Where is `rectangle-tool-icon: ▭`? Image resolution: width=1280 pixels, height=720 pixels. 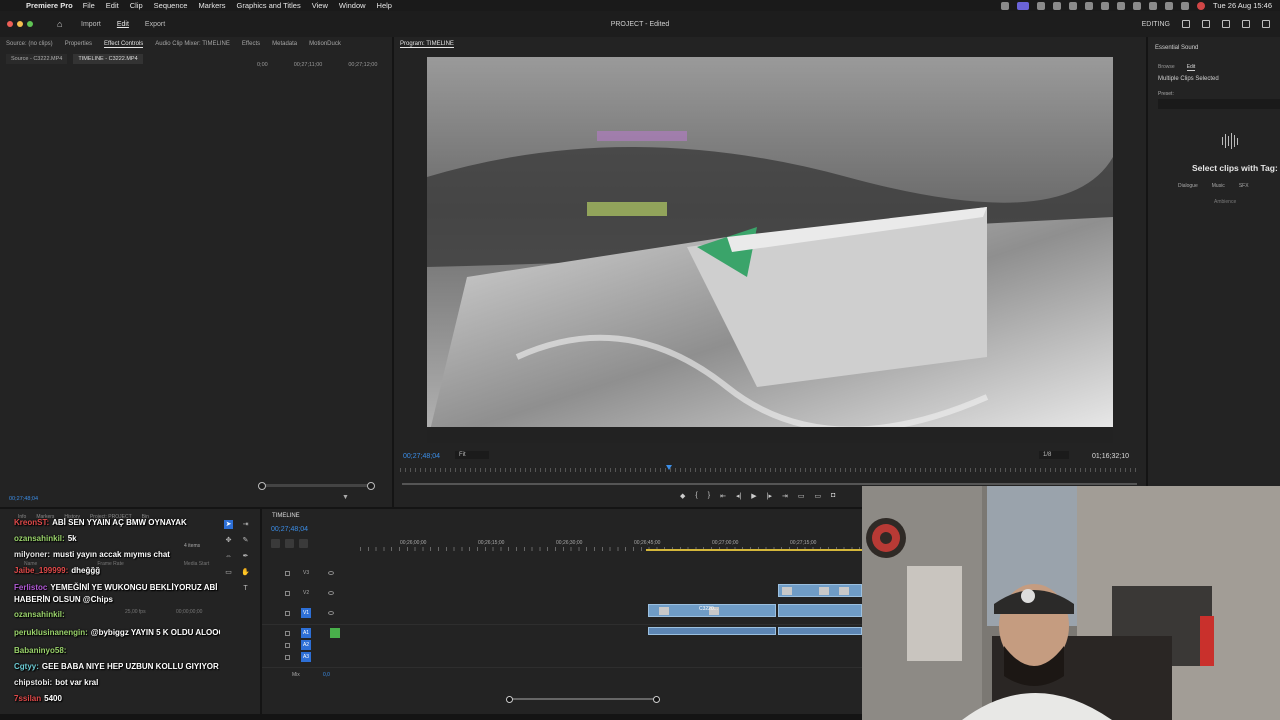
rectangle-tool-icon: ▭ is located at coordinates (228, 572).